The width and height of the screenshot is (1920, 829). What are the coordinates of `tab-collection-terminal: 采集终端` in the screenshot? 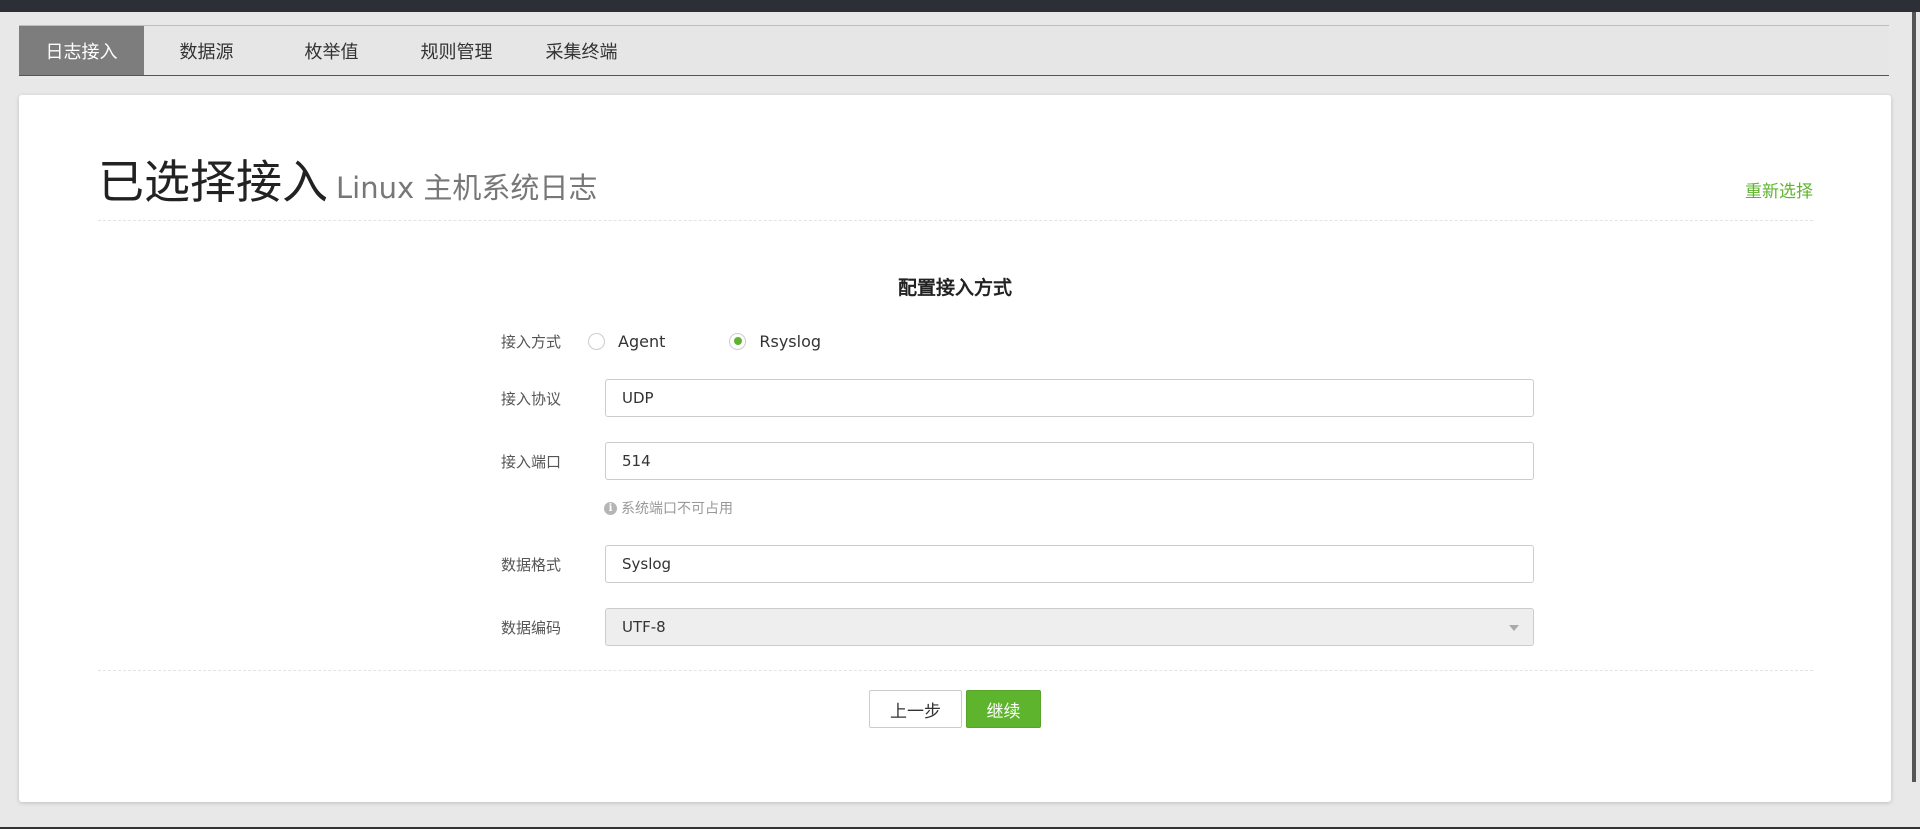 It's located at (581, 50).